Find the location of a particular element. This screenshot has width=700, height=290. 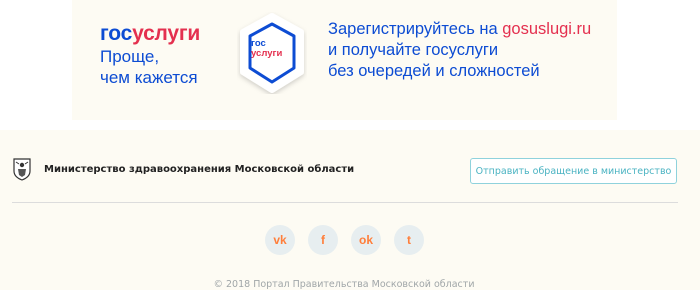

logo-part-uslugi: услуги is located at coordinates (166, 33).